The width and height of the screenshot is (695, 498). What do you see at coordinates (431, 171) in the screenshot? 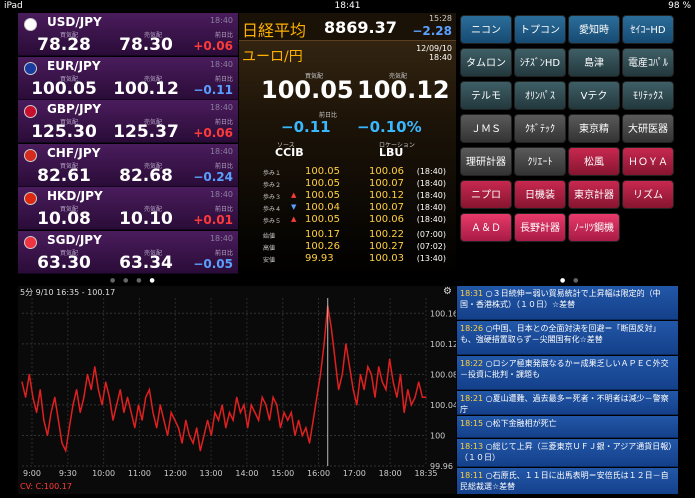
I see `tick-time: (18:40)` at bounding box center [431, 171].